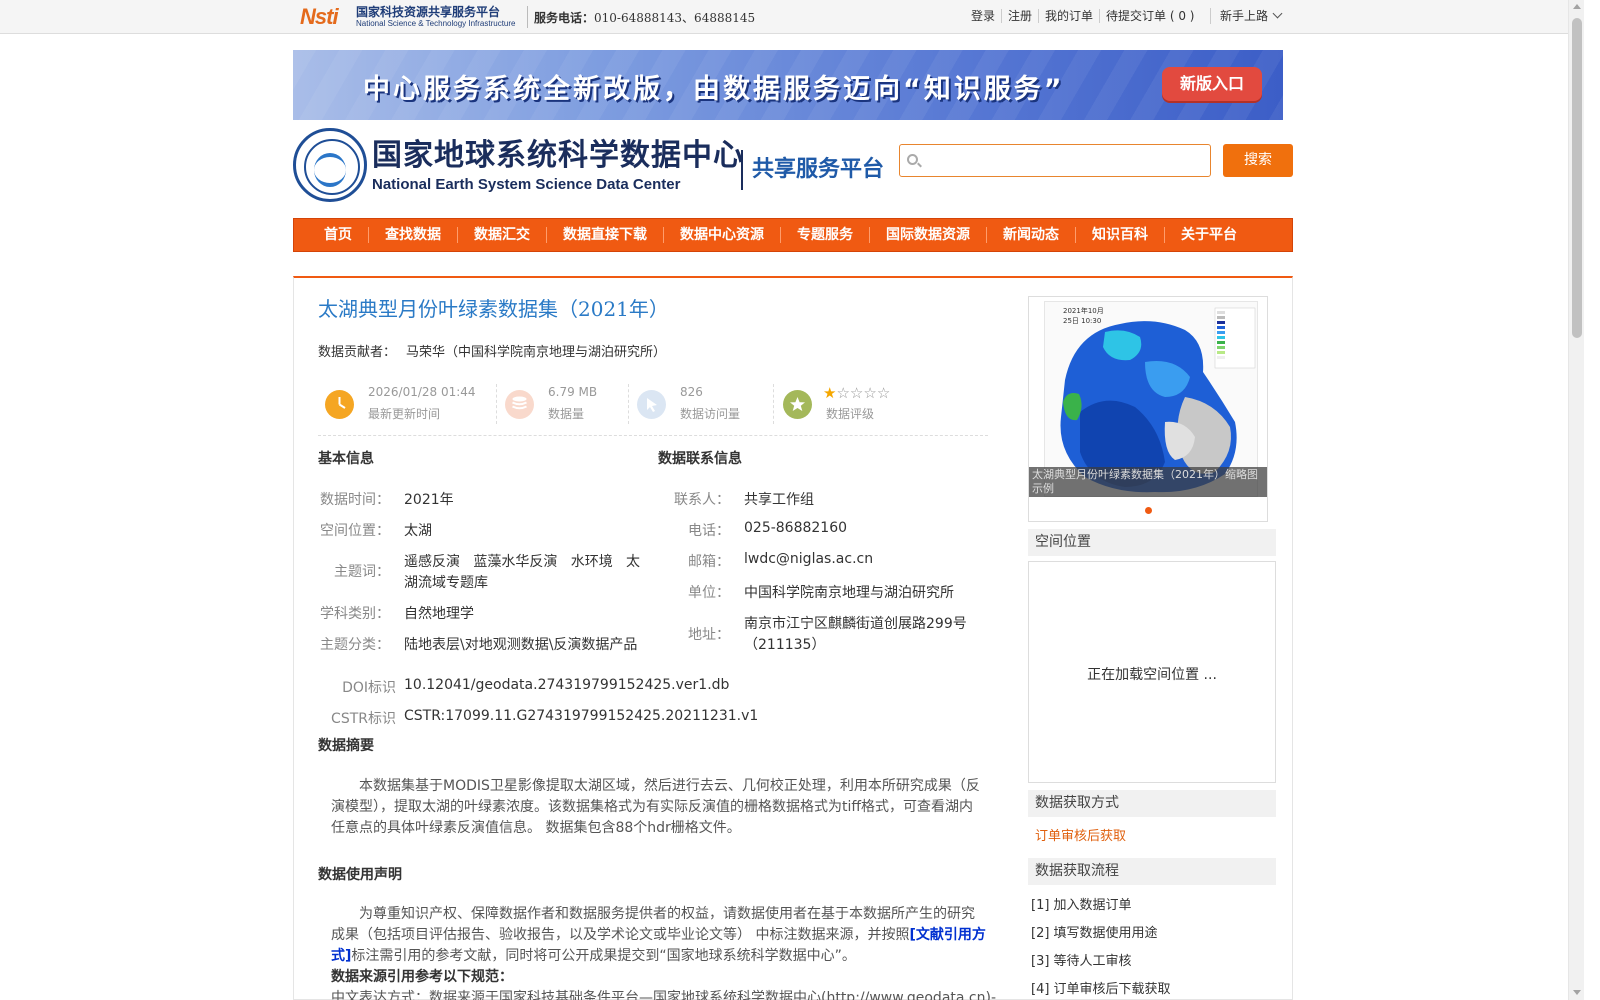 Image resolution: width=1600 pixels, height=1000 pixels. What do you see at coordinates (709, 562) in the screenshot?
I see `field-label: 邮箱：` at bounding box center [709, 562].